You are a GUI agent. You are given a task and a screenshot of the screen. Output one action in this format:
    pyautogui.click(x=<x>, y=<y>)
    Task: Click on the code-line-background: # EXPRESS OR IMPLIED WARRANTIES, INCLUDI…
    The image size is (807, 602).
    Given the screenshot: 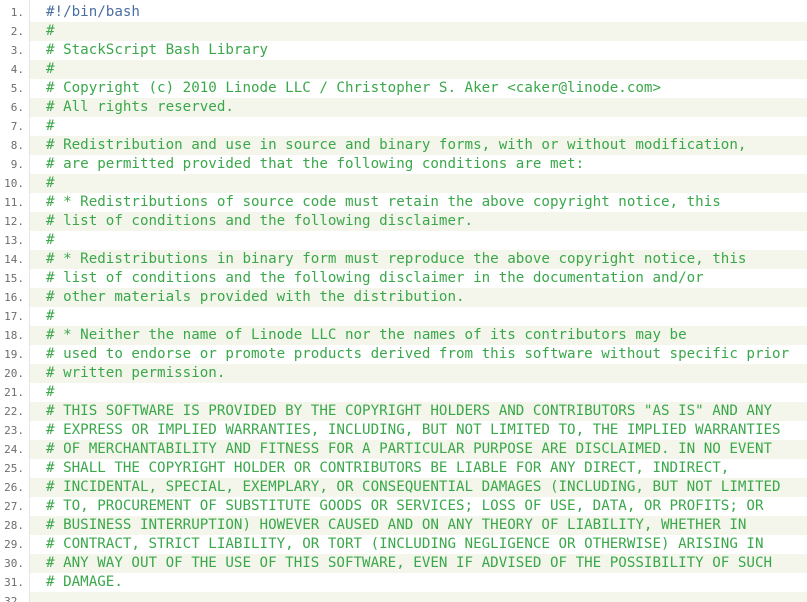 What is the action you would take?
    pyautogui.click(x=418, y=430)
    